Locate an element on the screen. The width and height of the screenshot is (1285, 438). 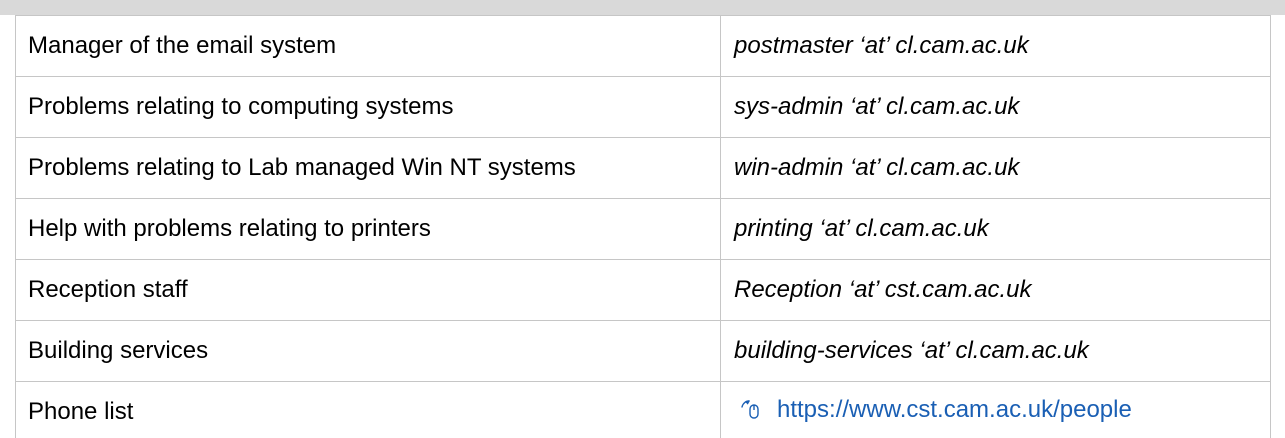
row-description: Manager of the email system is located at coordinates (368, 46).